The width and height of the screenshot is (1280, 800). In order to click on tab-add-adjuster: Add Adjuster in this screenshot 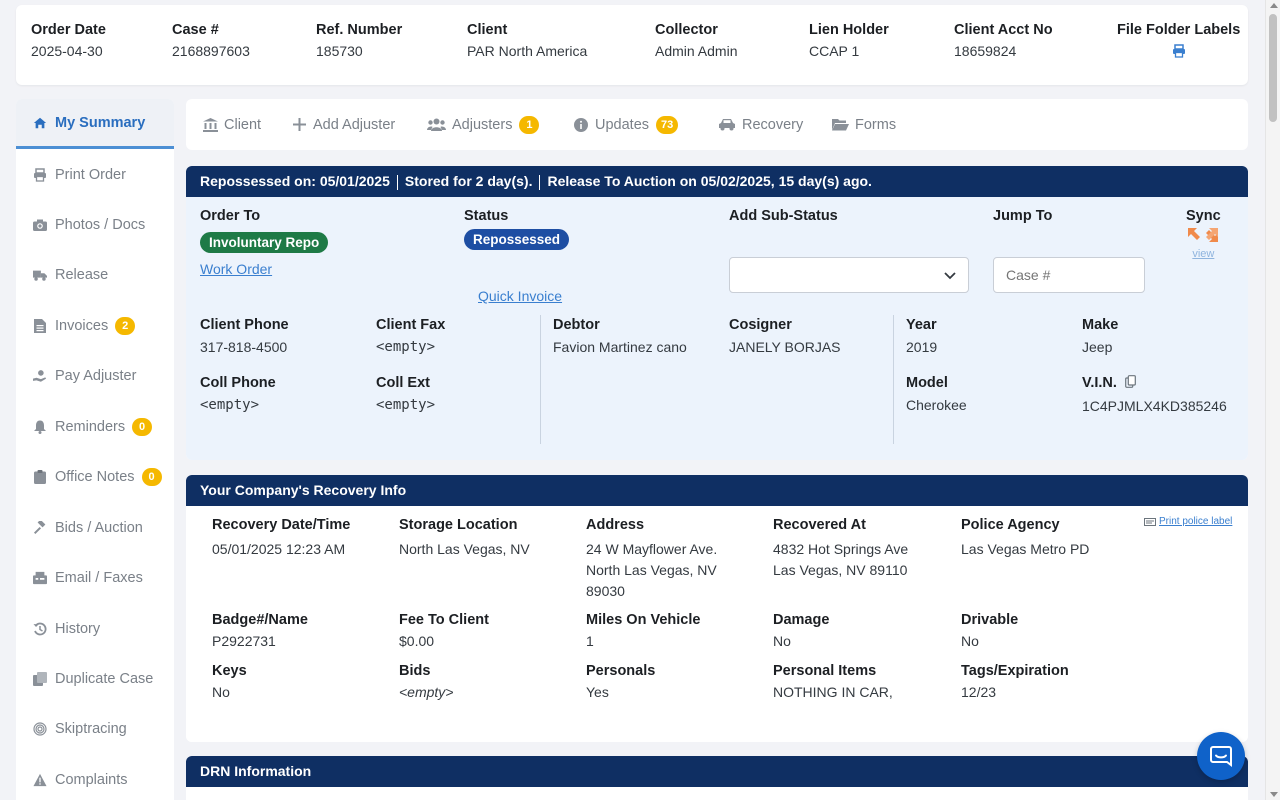, I will do `click(343, 124)`.